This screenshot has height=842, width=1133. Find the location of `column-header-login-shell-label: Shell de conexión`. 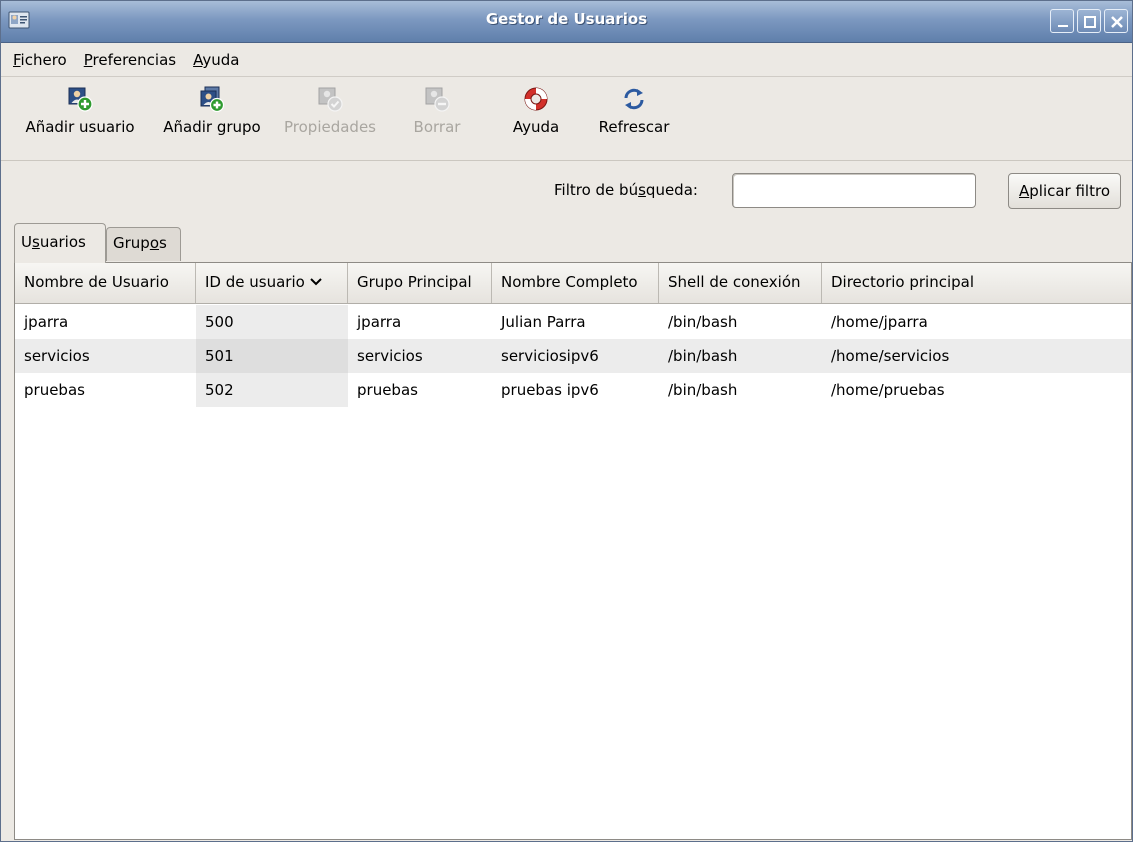

column-header-login-shell-label: Shell de conexión is located at coordinates (734, 282).